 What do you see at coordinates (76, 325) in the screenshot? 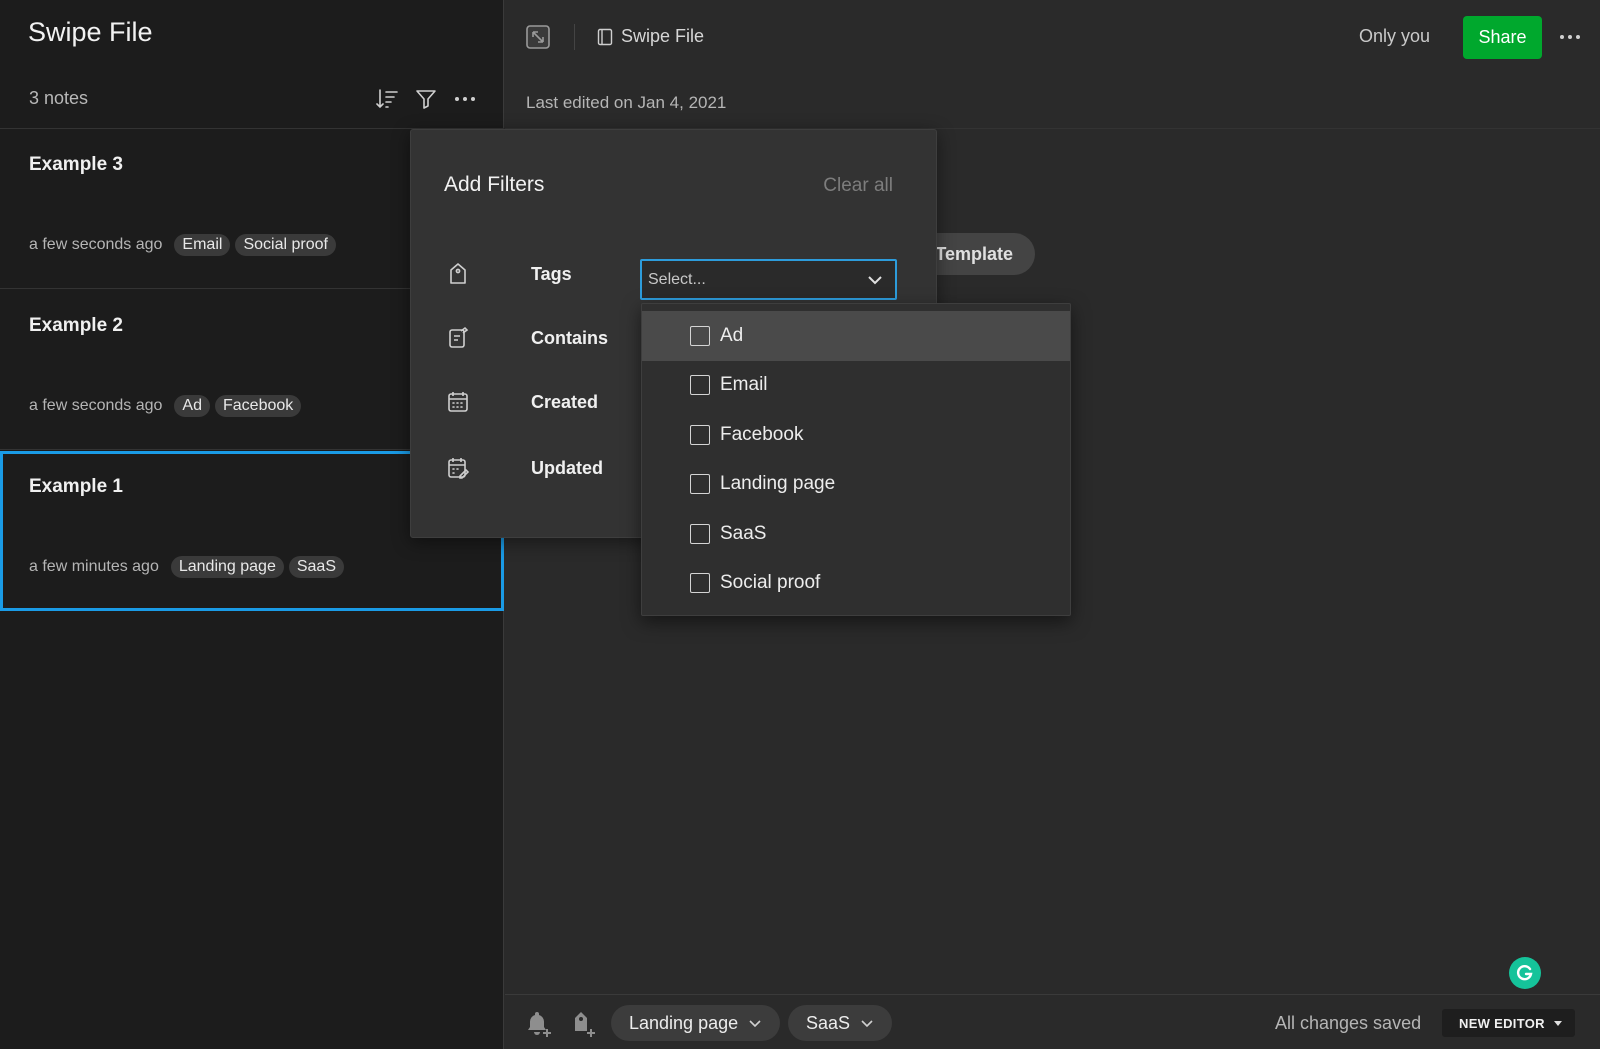
I see `note-title: Example 2` at bounding box center [76, 325].